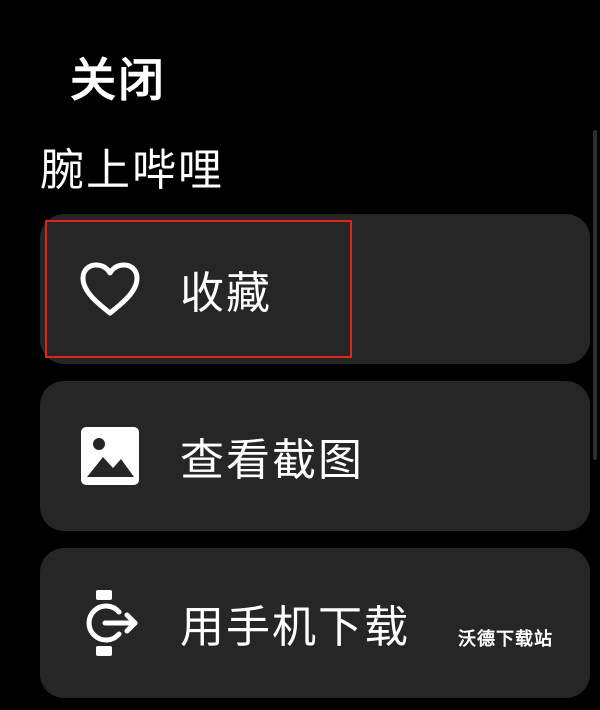 The width and height of the screenshot is (600, 710). Describe the element at coordinates (110, 456) in the screenshot. I see `image-icon` at that location.